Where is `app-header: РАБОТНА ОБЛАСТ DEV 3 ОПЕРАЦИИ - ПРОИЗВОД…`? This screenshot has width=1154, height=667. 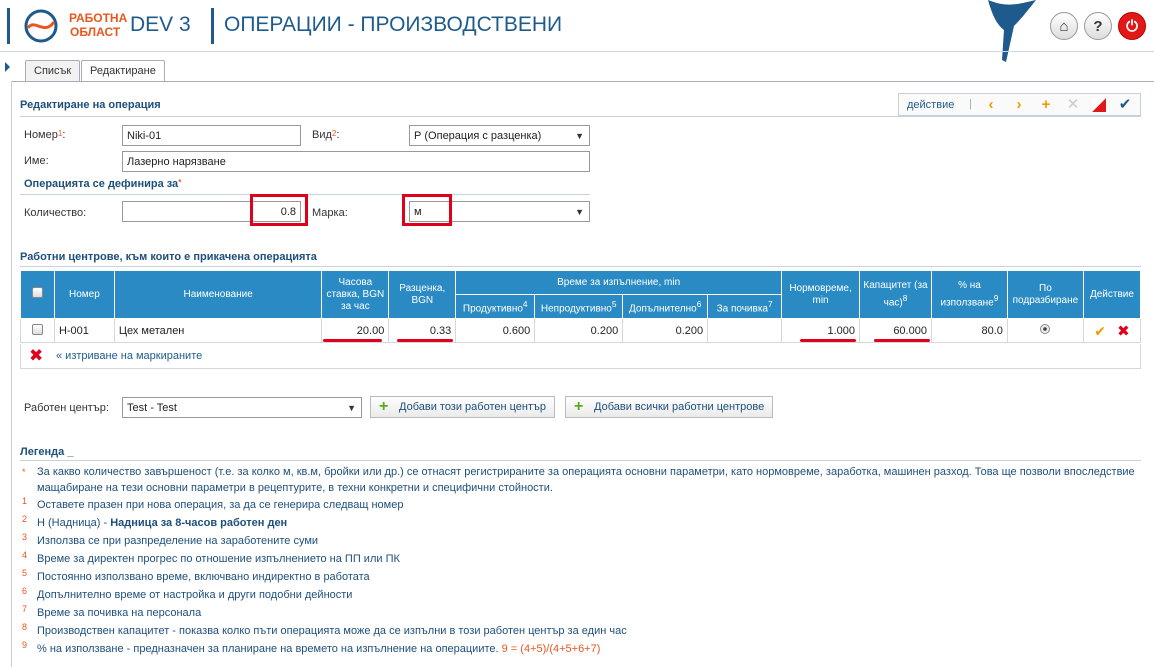
app-header: РАБОТНА ОБЛАСТ DEV 3 ОПЕРАЦИИ - ПРОИЗВОД… is located at coordinates (577, 31).